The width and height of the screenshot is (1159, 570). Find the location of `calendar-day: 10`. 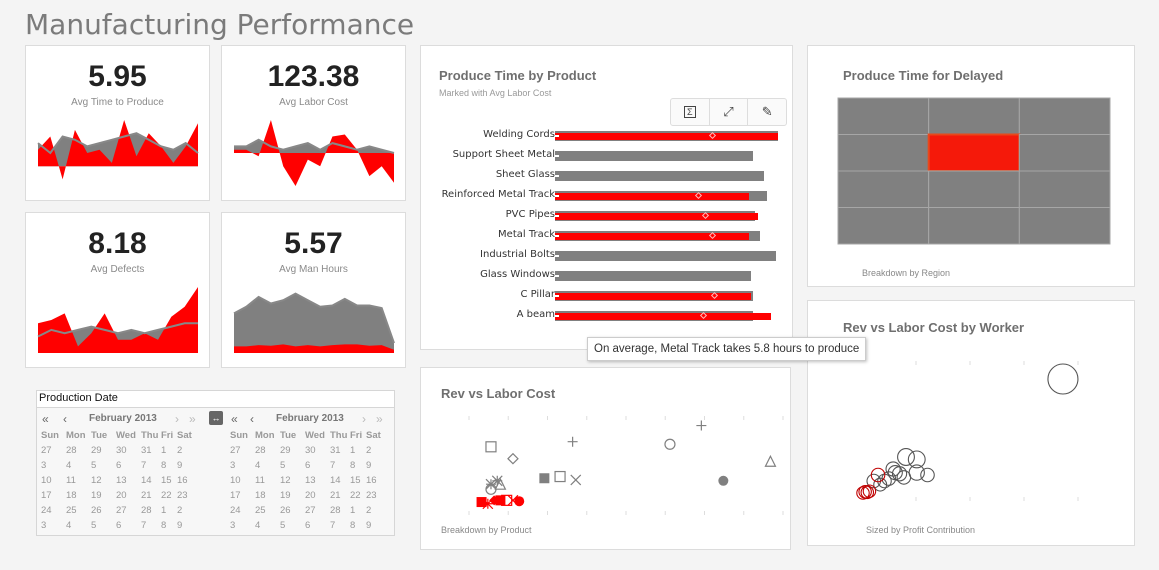

calendar-day: 10 is located at coordinates (240, 480).